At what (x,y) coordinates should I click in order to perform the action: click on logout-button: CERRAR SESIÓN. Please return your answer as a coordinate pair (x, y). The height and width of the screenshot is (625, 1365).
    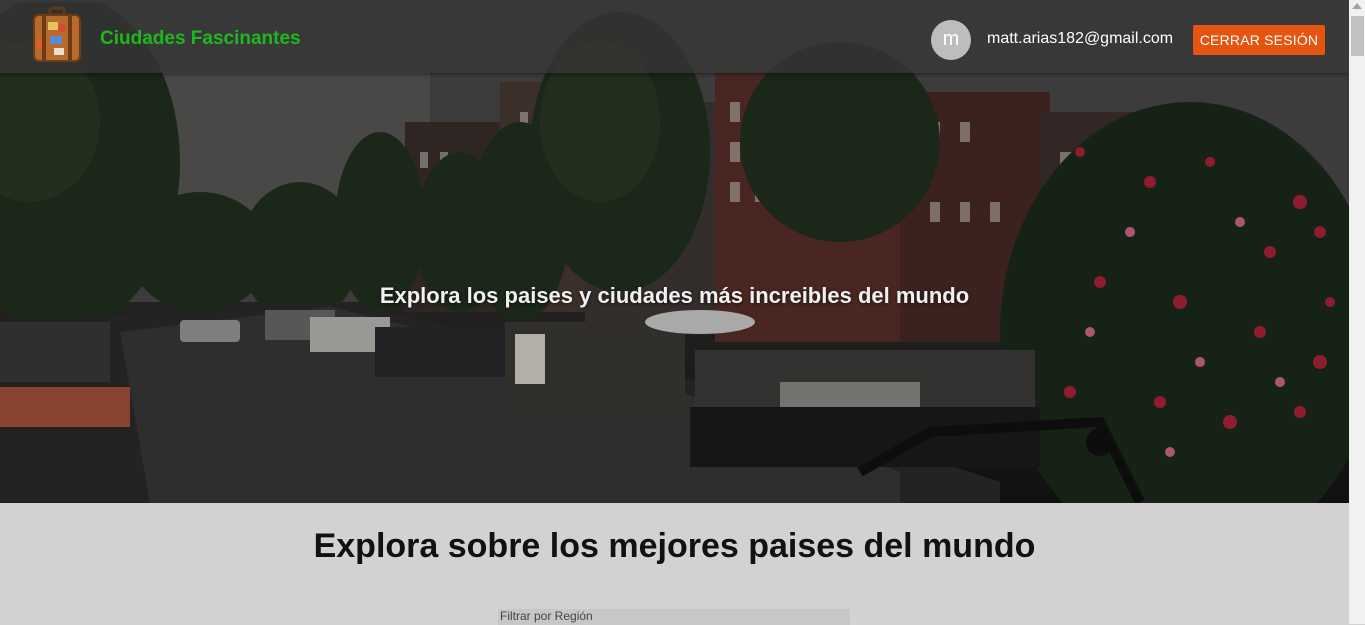
    Looking at the image, I should click on (1259, 40).